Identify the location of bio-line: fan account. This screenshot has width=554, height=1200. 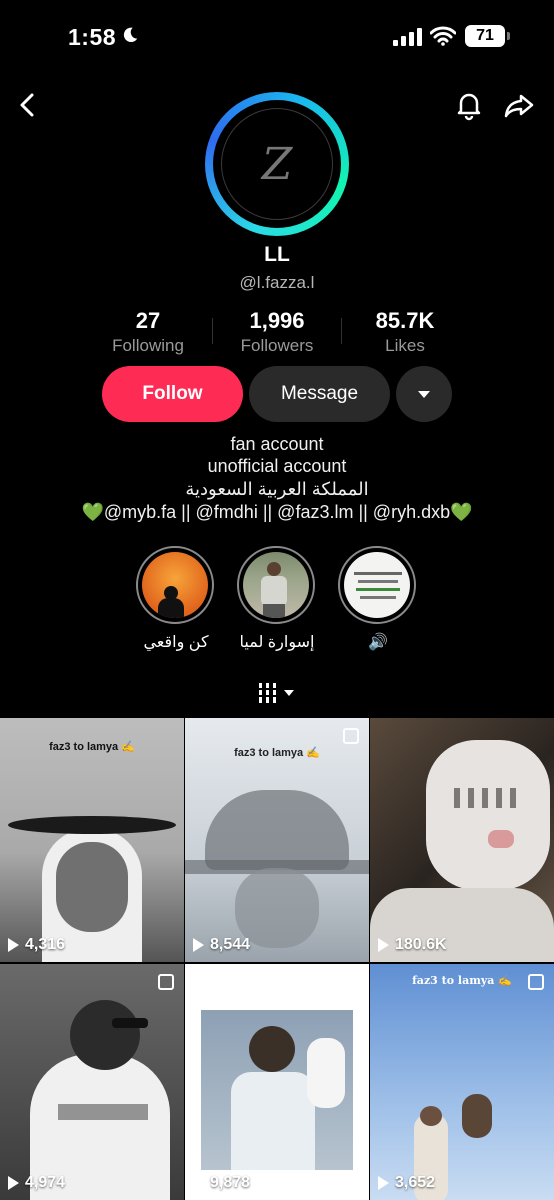
(277, 444).